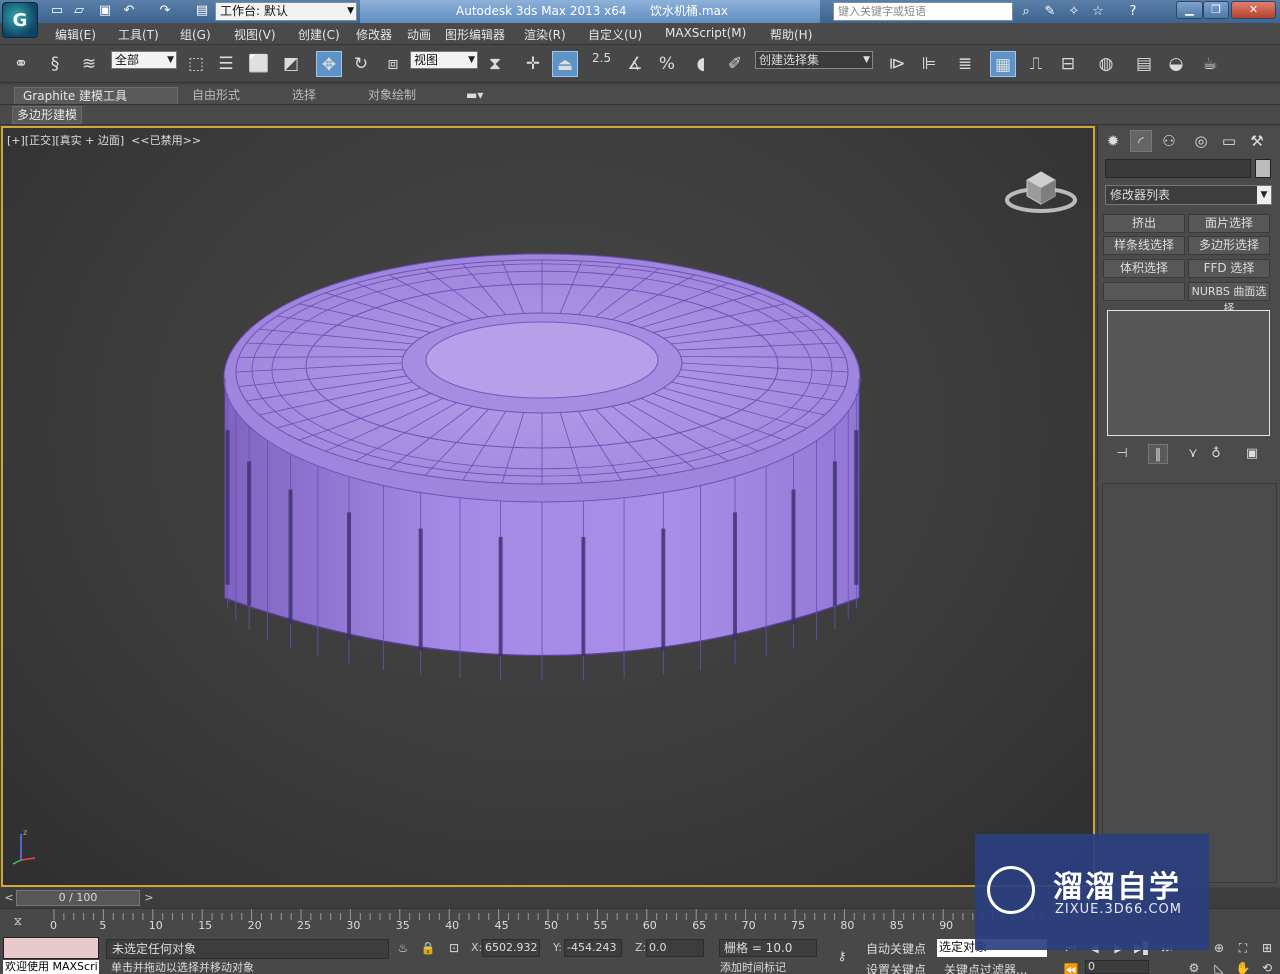 The image size is (1280, 974). I want to click on menu-edit: 编辑(E), so click(75, 34).